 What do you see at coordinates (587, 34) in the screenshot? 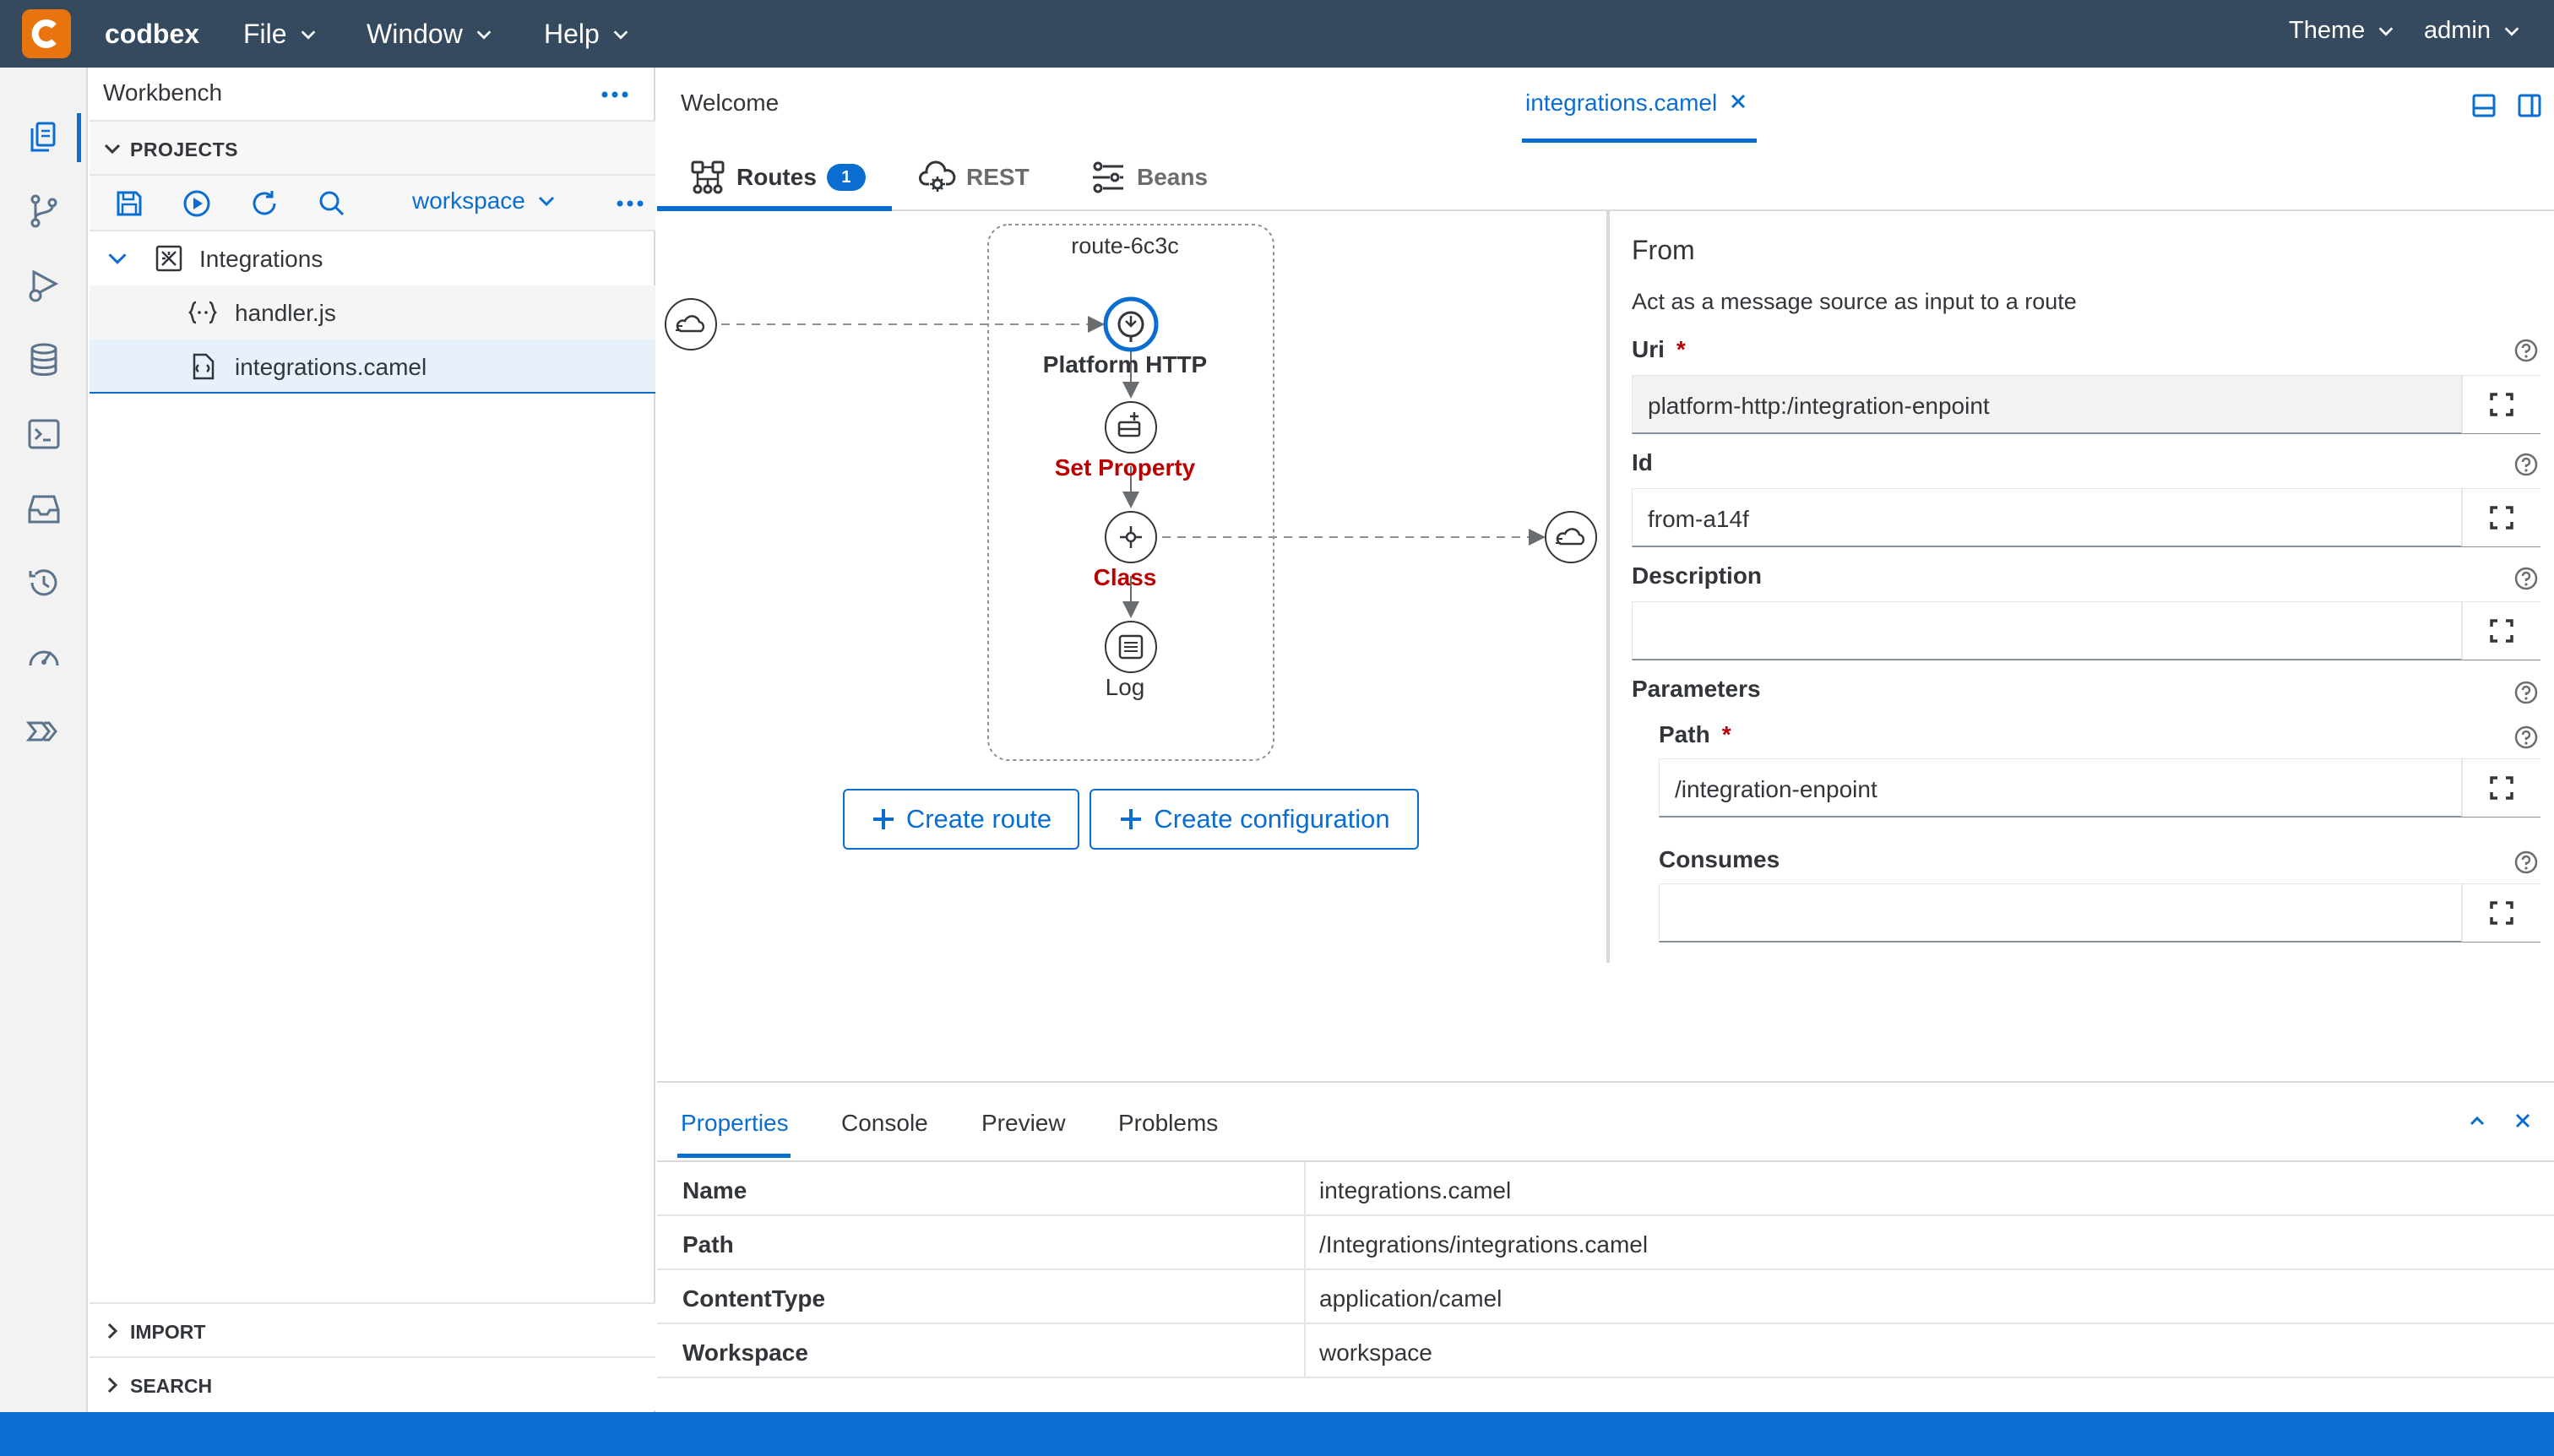
I see `help-menu: Help` at bounding box center [587, 34].